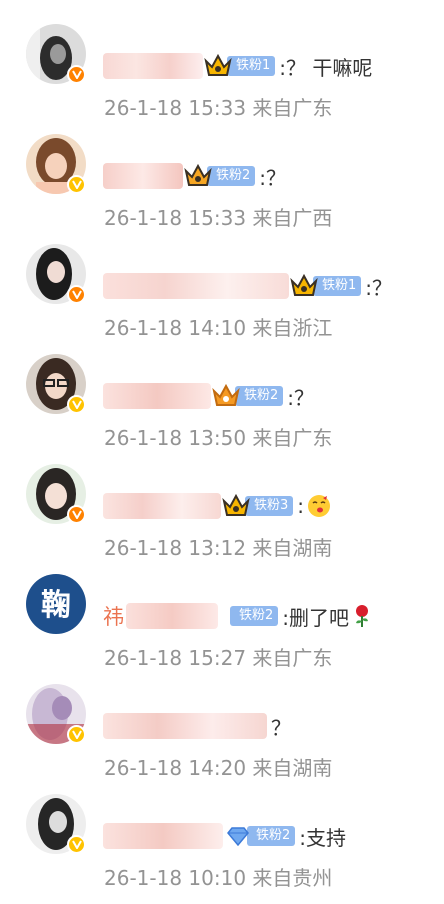 The image size is (444, 904). What do you see at coordinates (326, 67) in the screenshot?
I see `comment-text: :？ 干嘛呢` at bounding box center [326, 67].